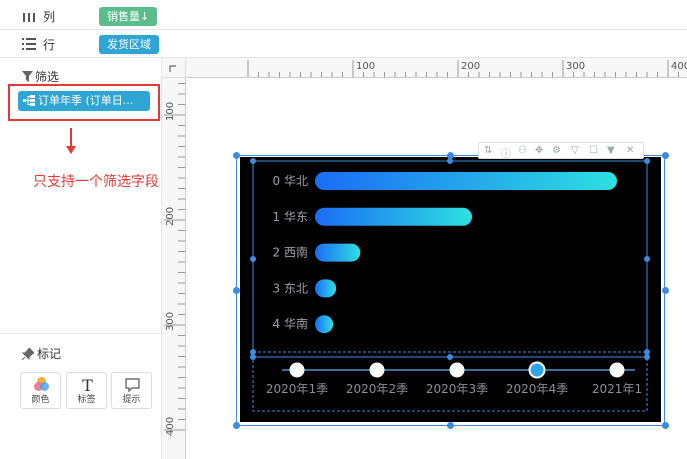 This screenshot has height=459, width=687. What do you see at coordinates (86, 400) in the screenshot?
I see `label-mark-label: 标签` at bounding box center [86, 400].